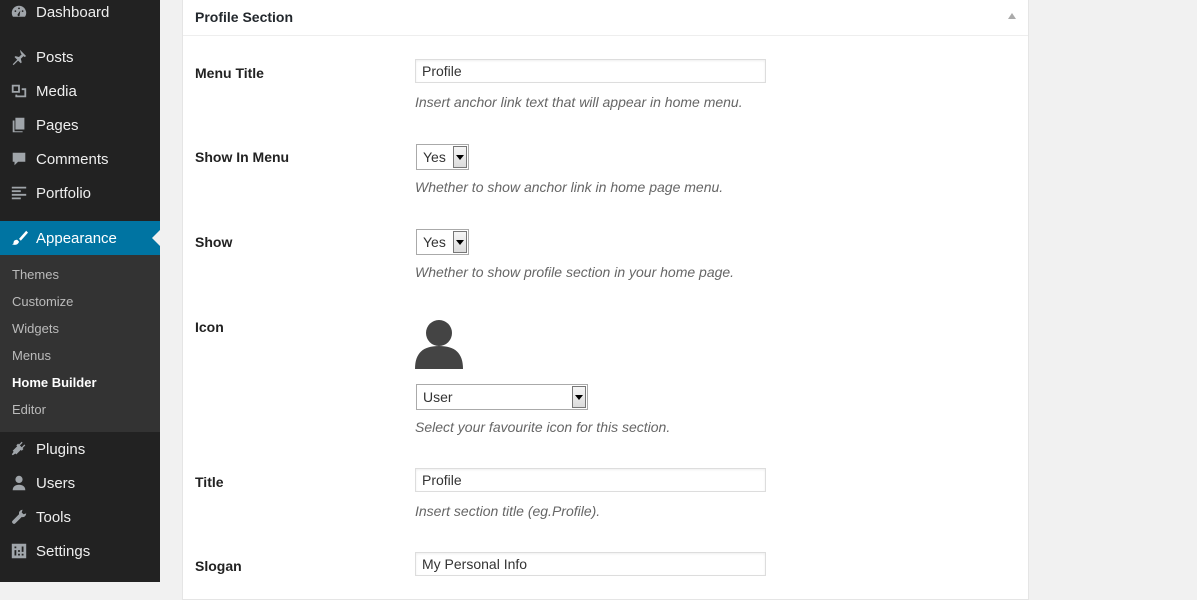 This screenshot has height=600, width=1197. I want to click on menu-label-portfolio: Portfolio, so click(64, 193).